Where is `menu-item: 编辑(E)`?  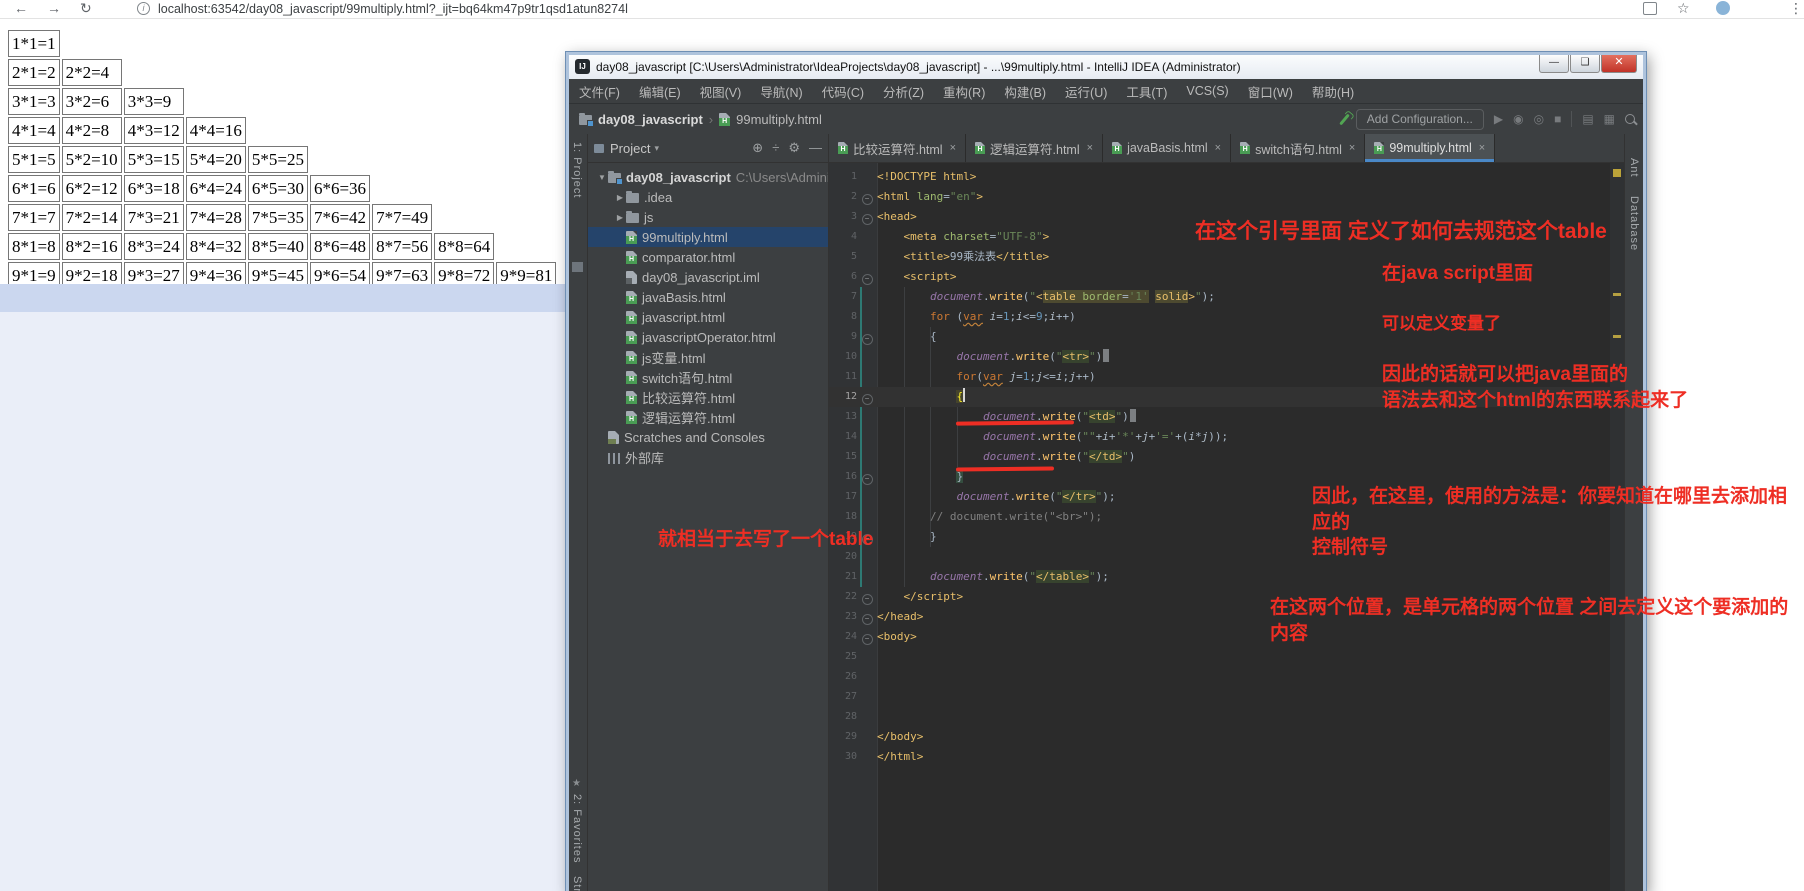
menu-item: 编辑(E) is located at coordinates (660, 91).